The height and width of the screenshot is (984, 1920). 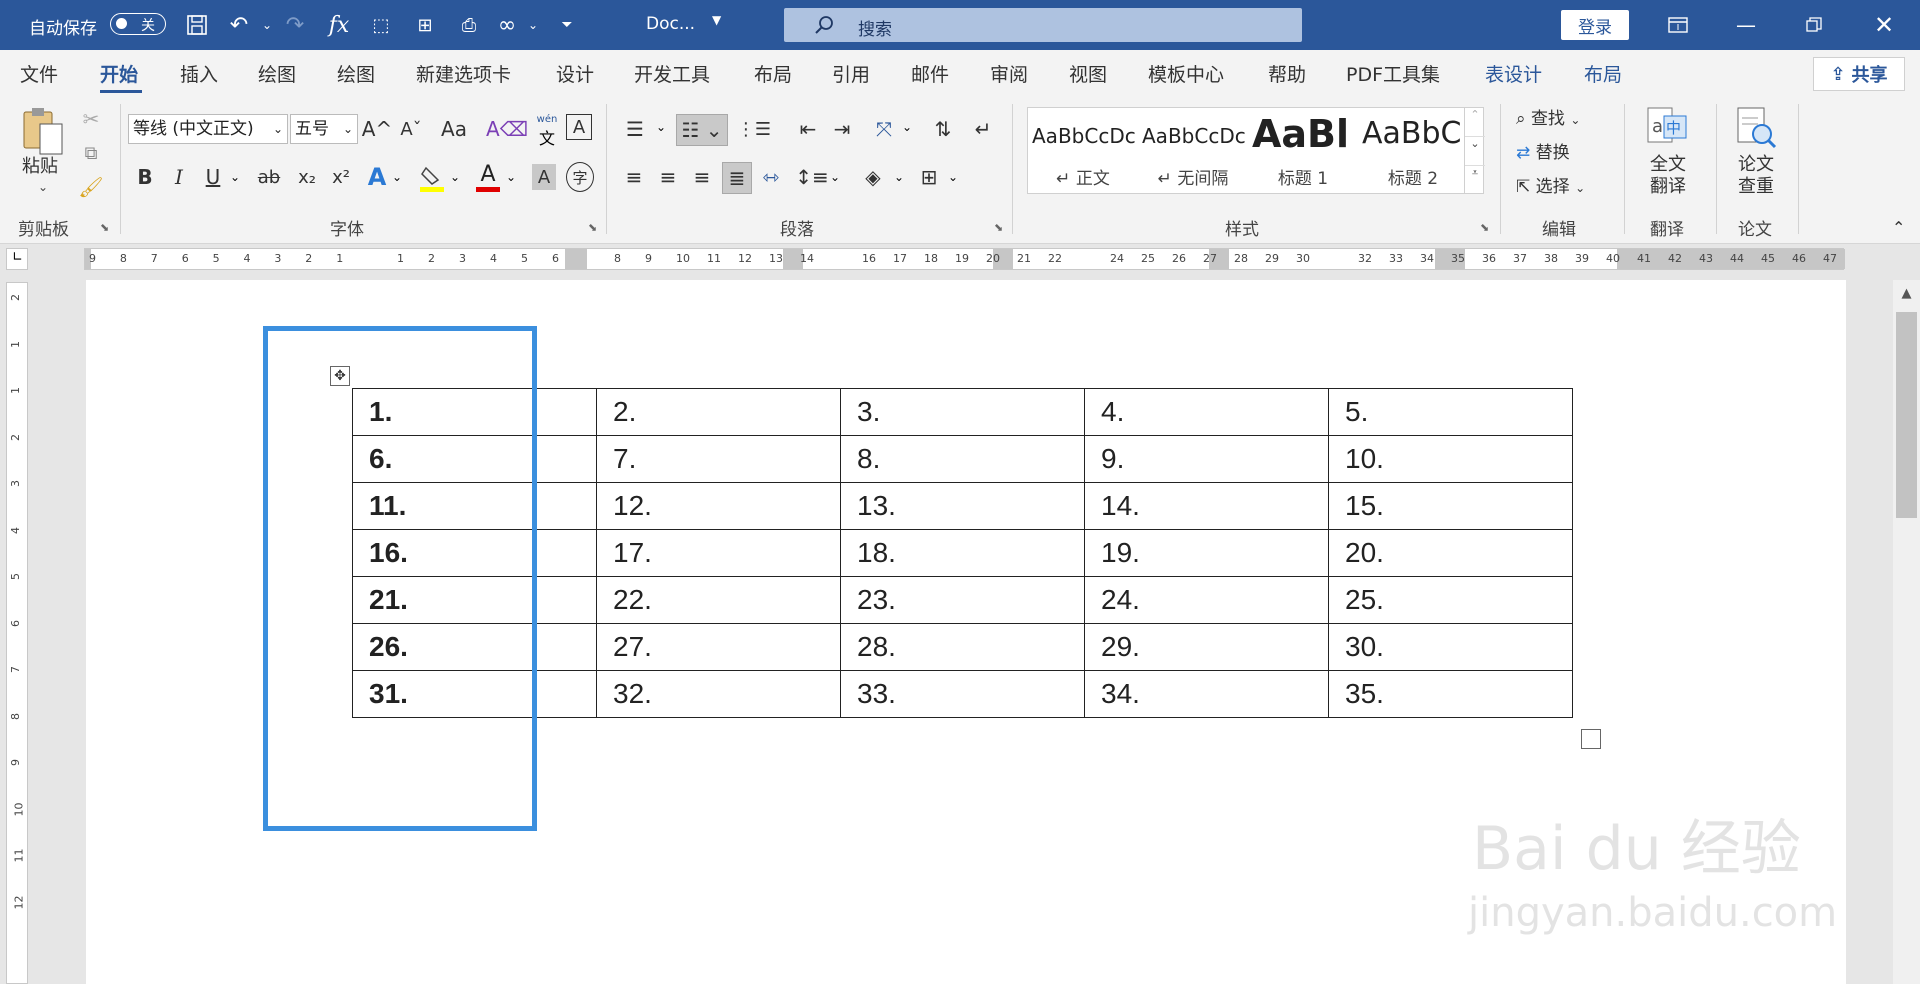 I want to click on table-cell: 32., so click(x=718, y=694).